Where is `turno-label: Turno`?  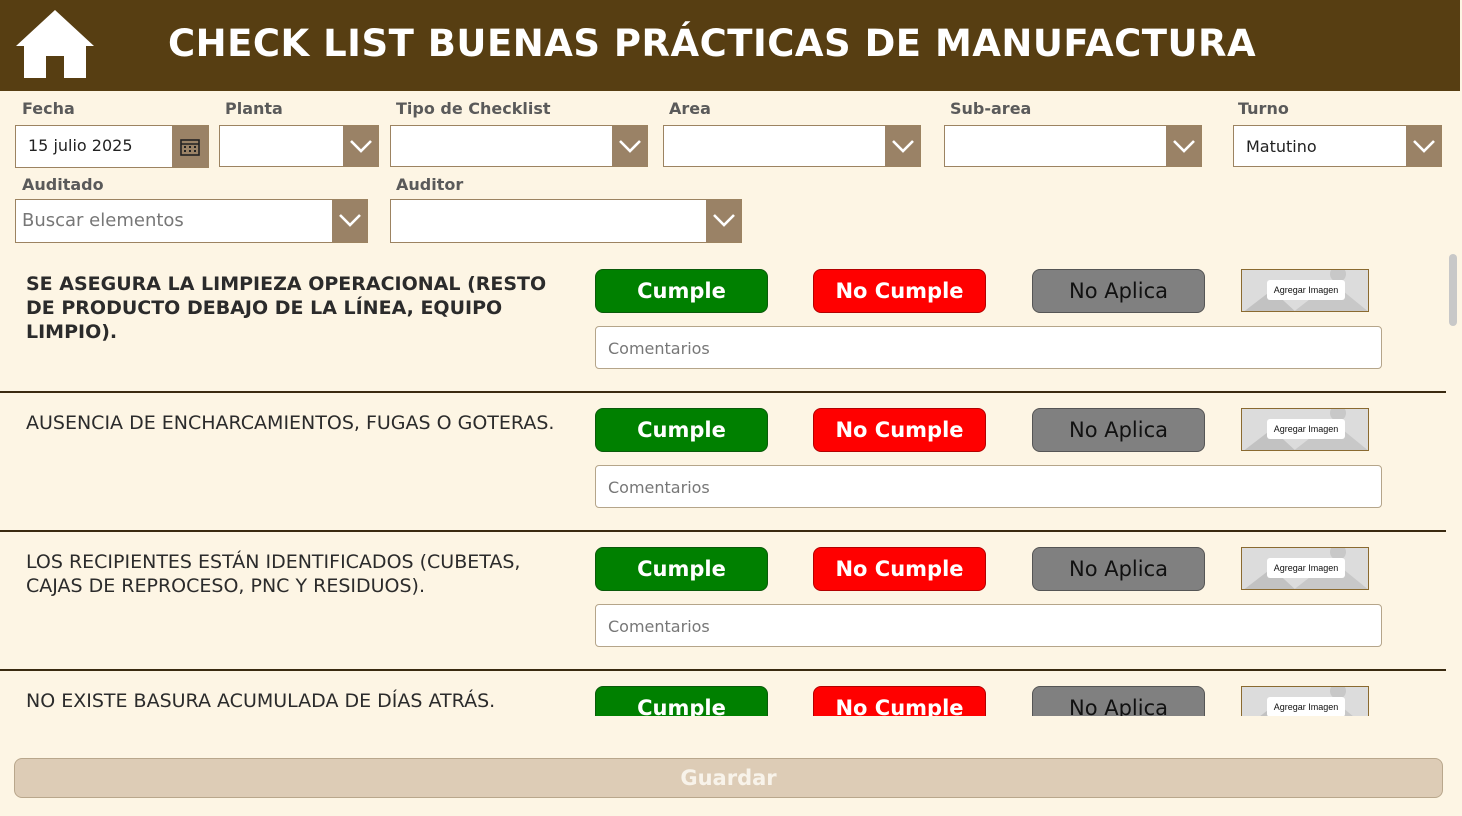
turno-label: Turno is located at coordinates (1263, 108).